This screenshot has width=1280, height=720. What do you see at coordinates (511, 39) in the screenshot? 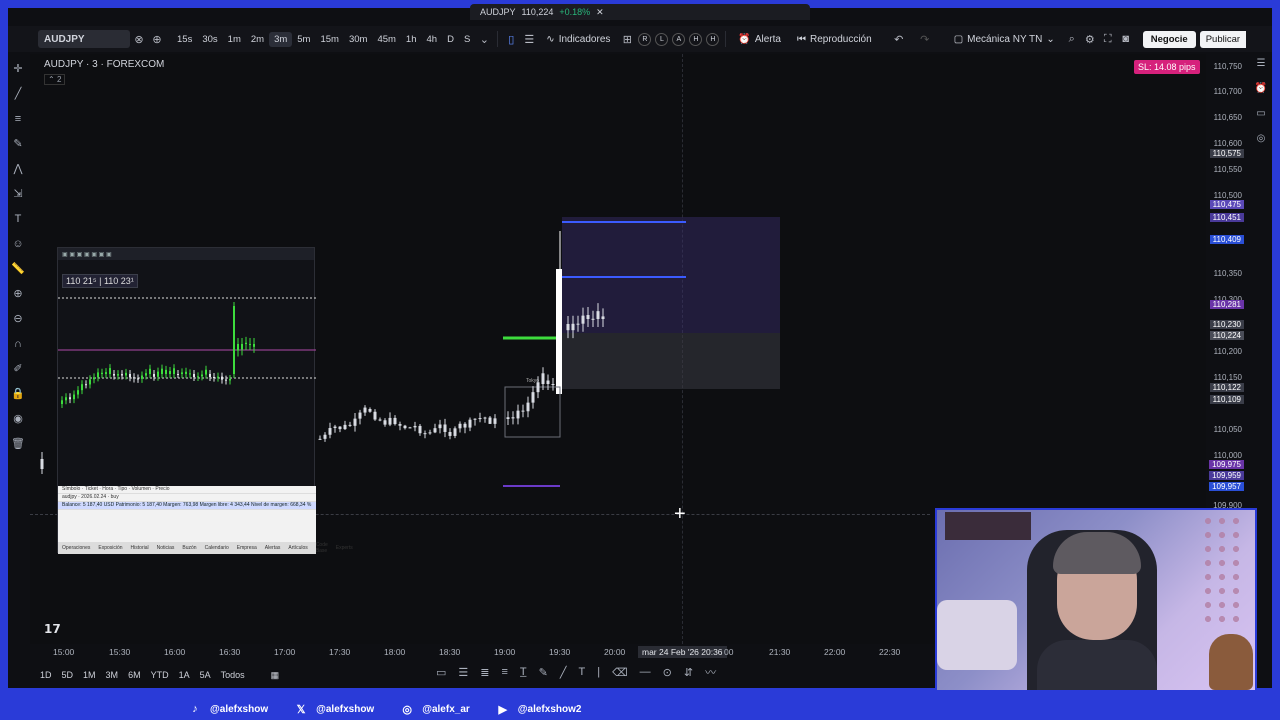
I see `candle-type-icon: ▯` at bounding box center [511, 39].